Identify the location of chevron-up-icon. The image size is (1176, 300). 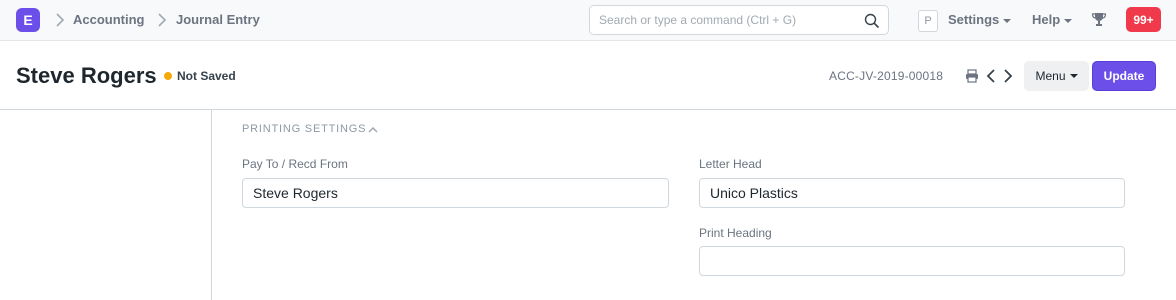
(373, 129).